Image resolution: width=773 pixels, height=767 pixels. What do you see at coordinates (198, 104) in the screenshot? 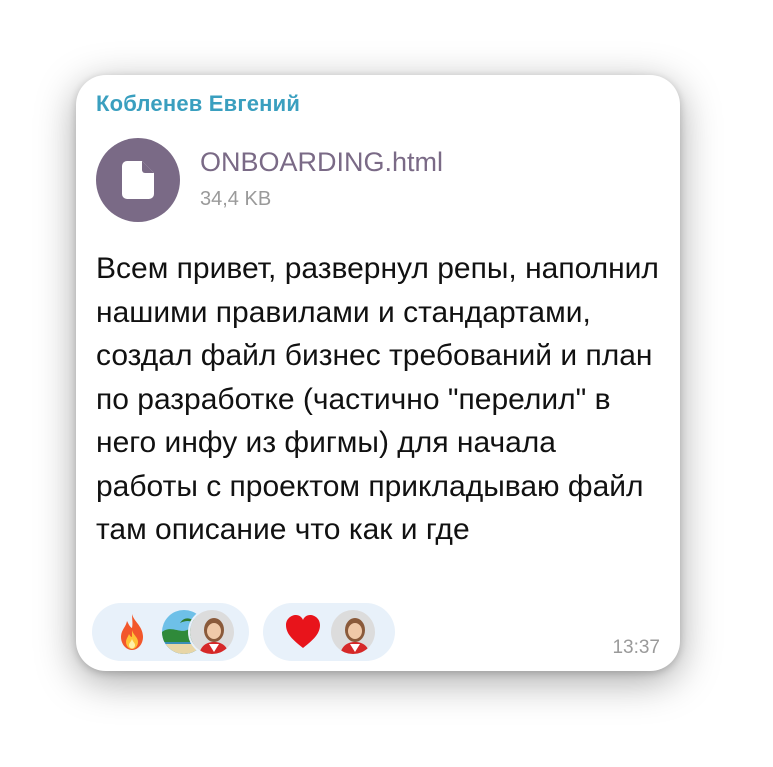
I see `sender-name: Кобленев Евгений` at bounding box center [198, 104].